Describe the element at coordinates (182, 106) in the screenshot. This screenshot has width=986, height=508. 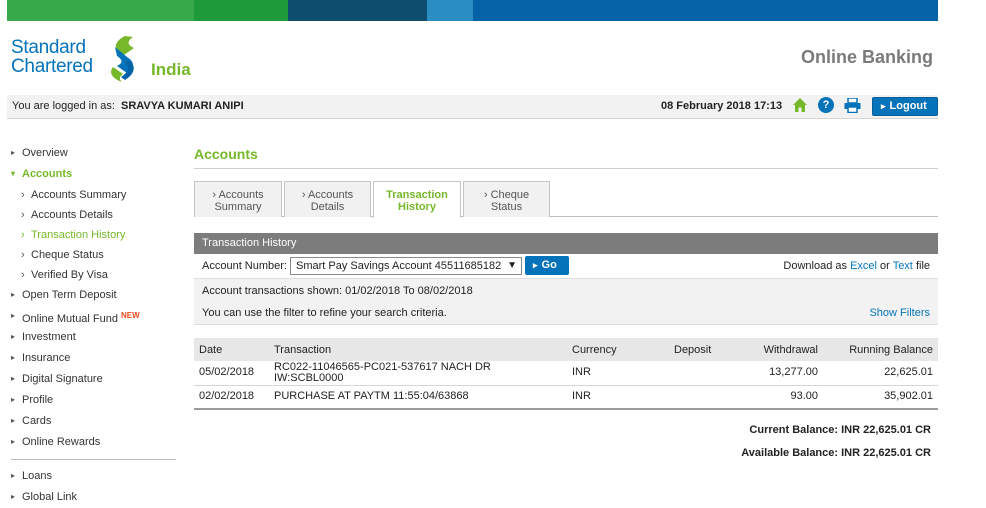
I see `user-name: SRAVYA KUMARI ANIPI` at that location.